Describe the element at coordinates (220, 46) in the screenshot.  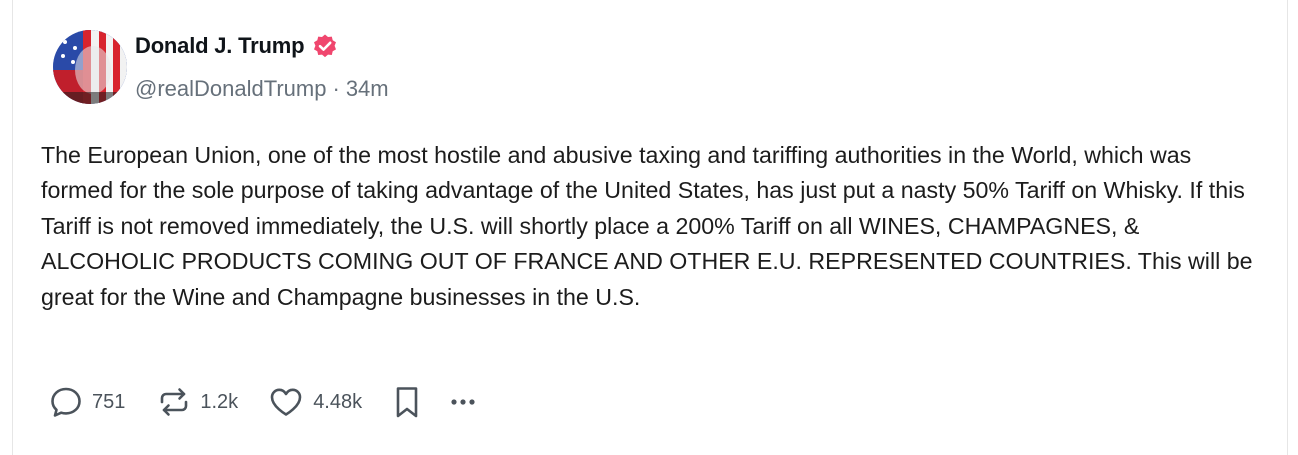
I see `author-name: Donald J. Trump` at that location.